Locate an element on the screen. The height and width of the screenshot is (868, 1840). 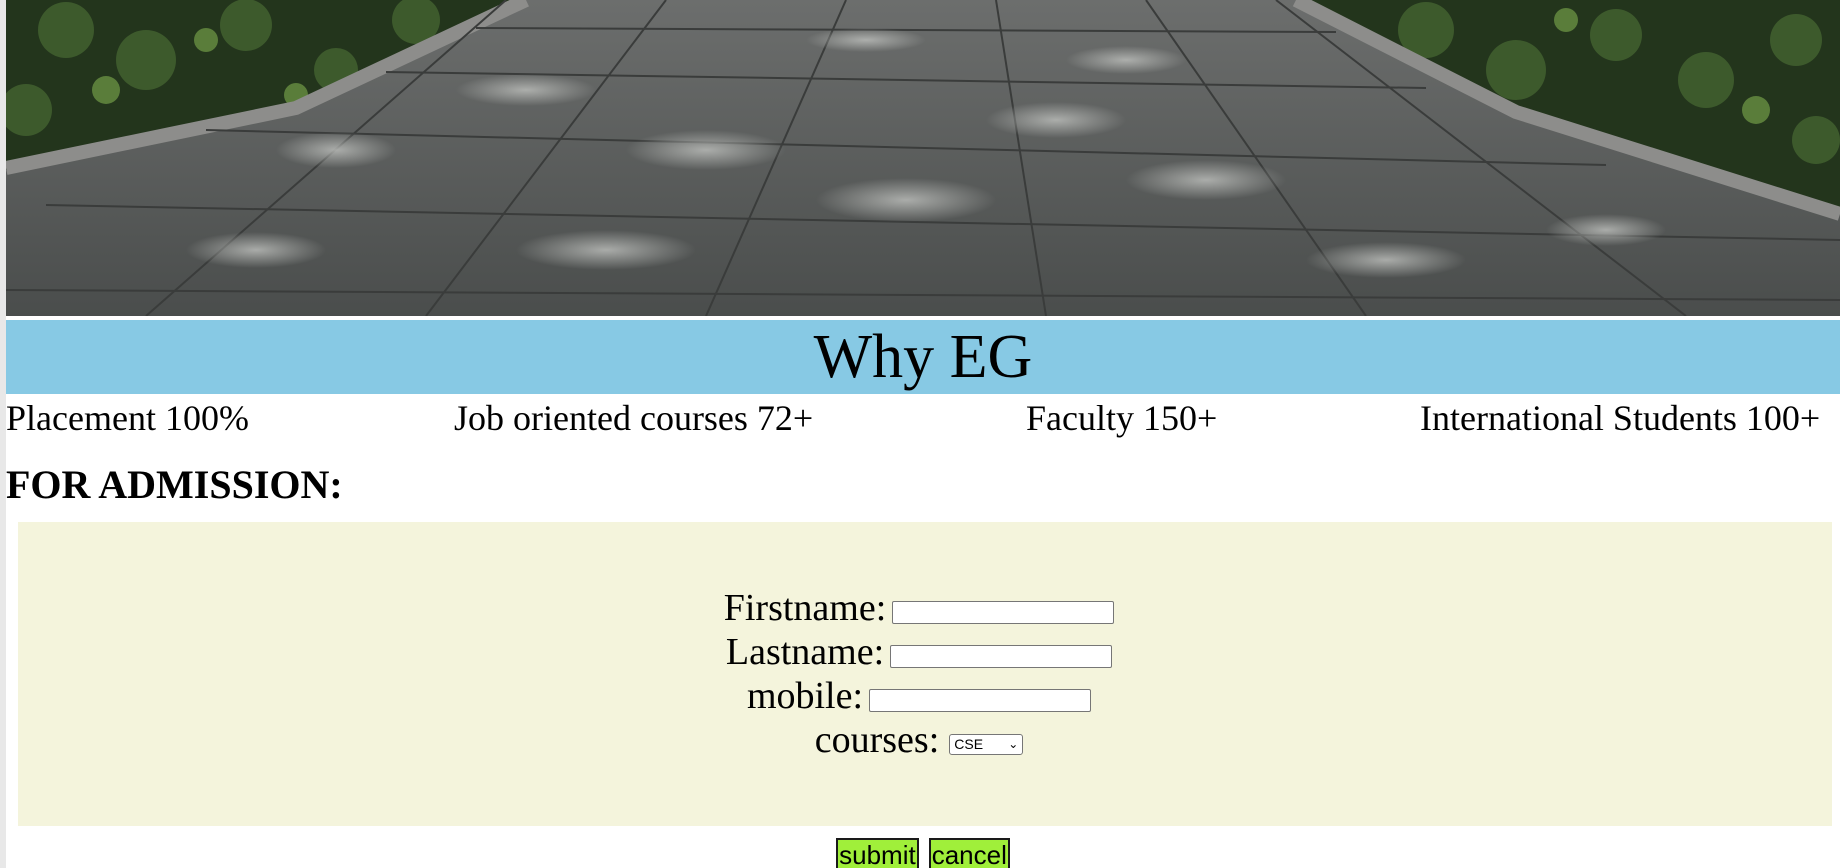
courses-label: courses: is located at coordinates (877, 740).